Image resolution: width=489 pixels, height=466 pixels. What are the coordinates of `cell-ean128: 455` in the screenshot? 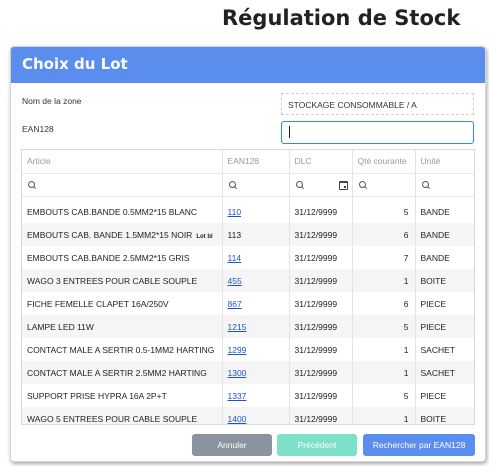 It's located at (256, 280).